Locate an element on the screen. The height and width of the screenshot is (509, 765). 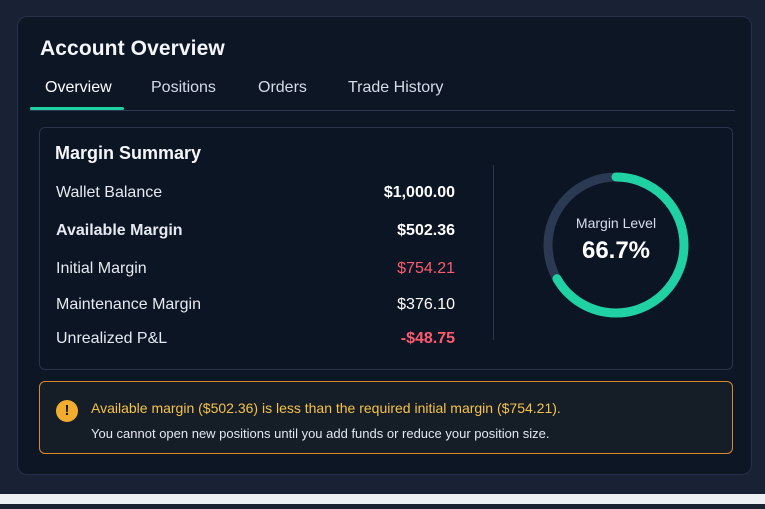
unrealized-pnl-value: -$48.75 is located at coordinates (427, 338).